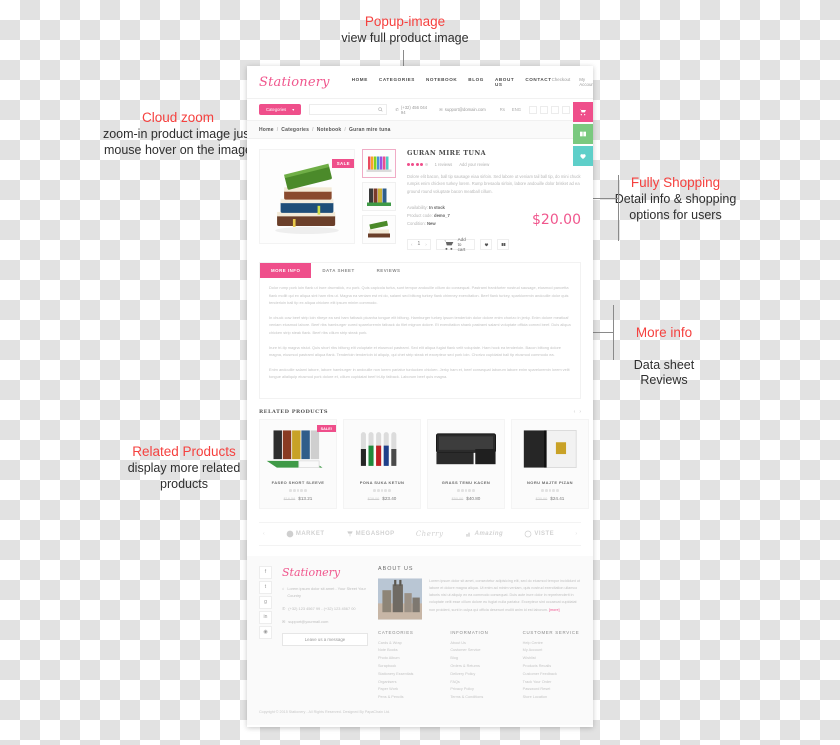  Describe the element at coordinates (375, 533) in the screenshot. I see `brand-label: MEGASHOP` at that location.